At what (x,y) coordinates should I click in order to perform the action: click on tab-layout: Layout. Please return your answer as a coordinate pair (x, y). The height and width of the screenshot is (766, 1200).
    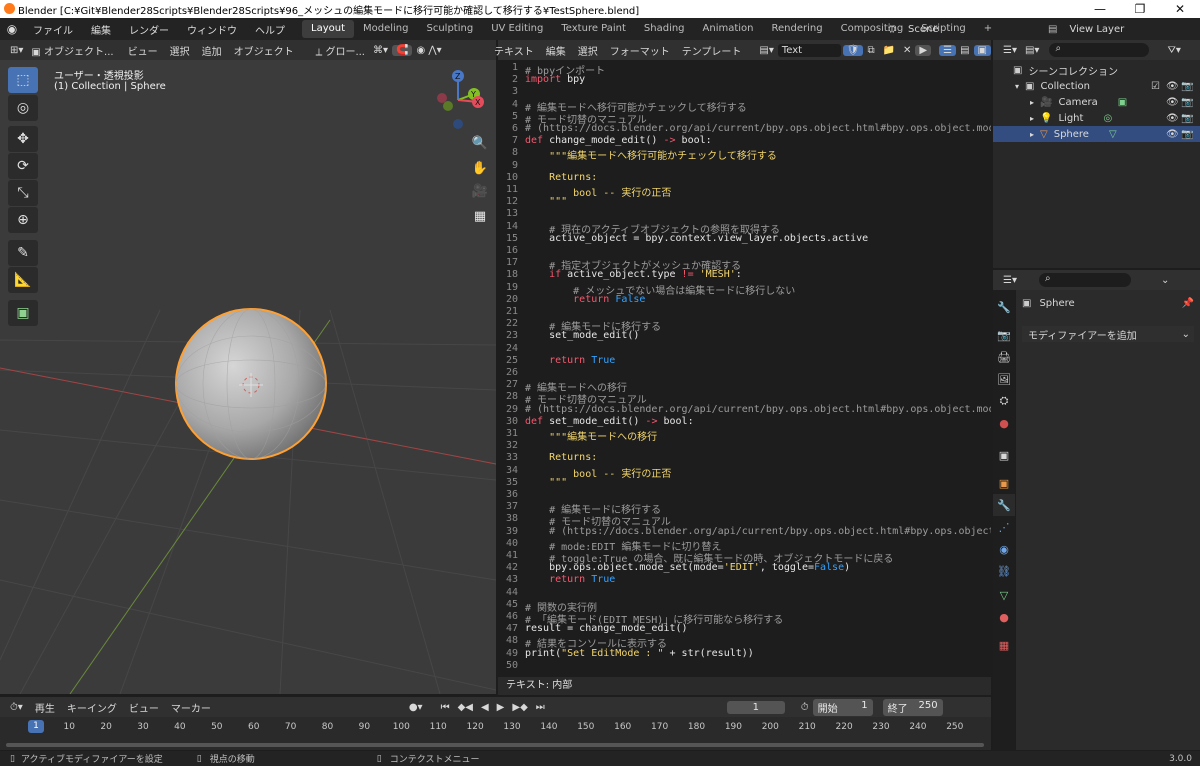
    Looking at the image, I should click on (328, 29).